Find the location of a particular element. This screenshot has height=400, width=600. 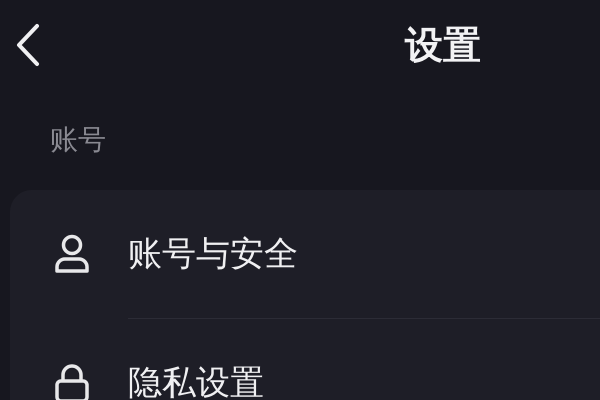

section-label: 账号 is located at coordinates (78, 140).